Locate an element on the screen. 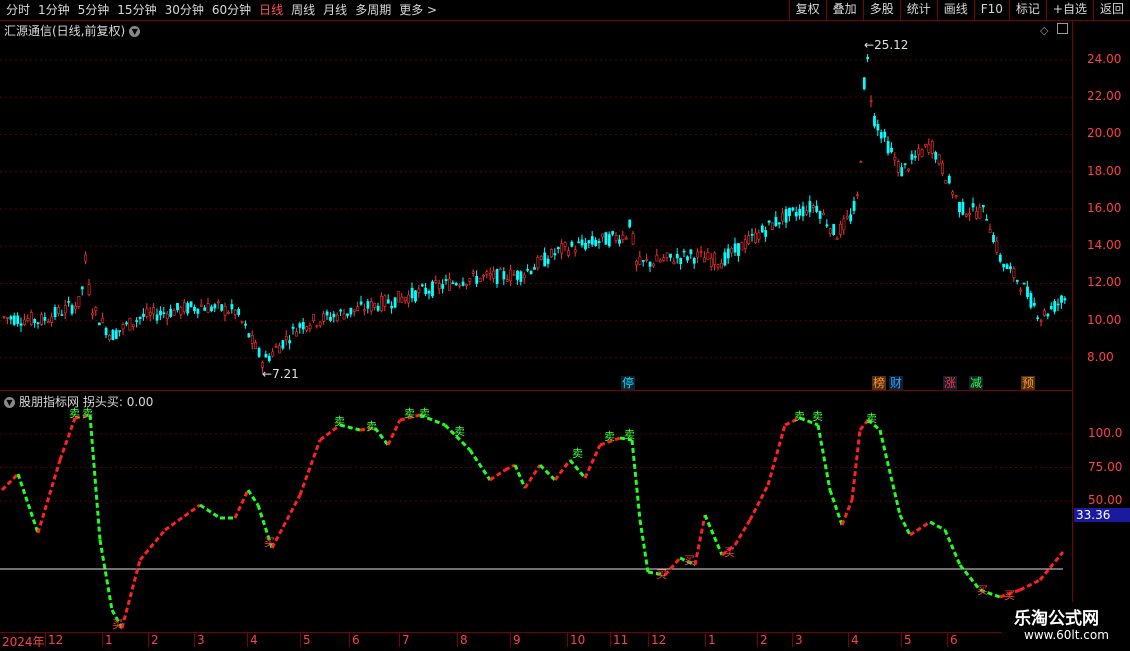 This screenshot has width=1130, height=651. price-tick-label: 20.00 is located at coordinates (1104, 133).